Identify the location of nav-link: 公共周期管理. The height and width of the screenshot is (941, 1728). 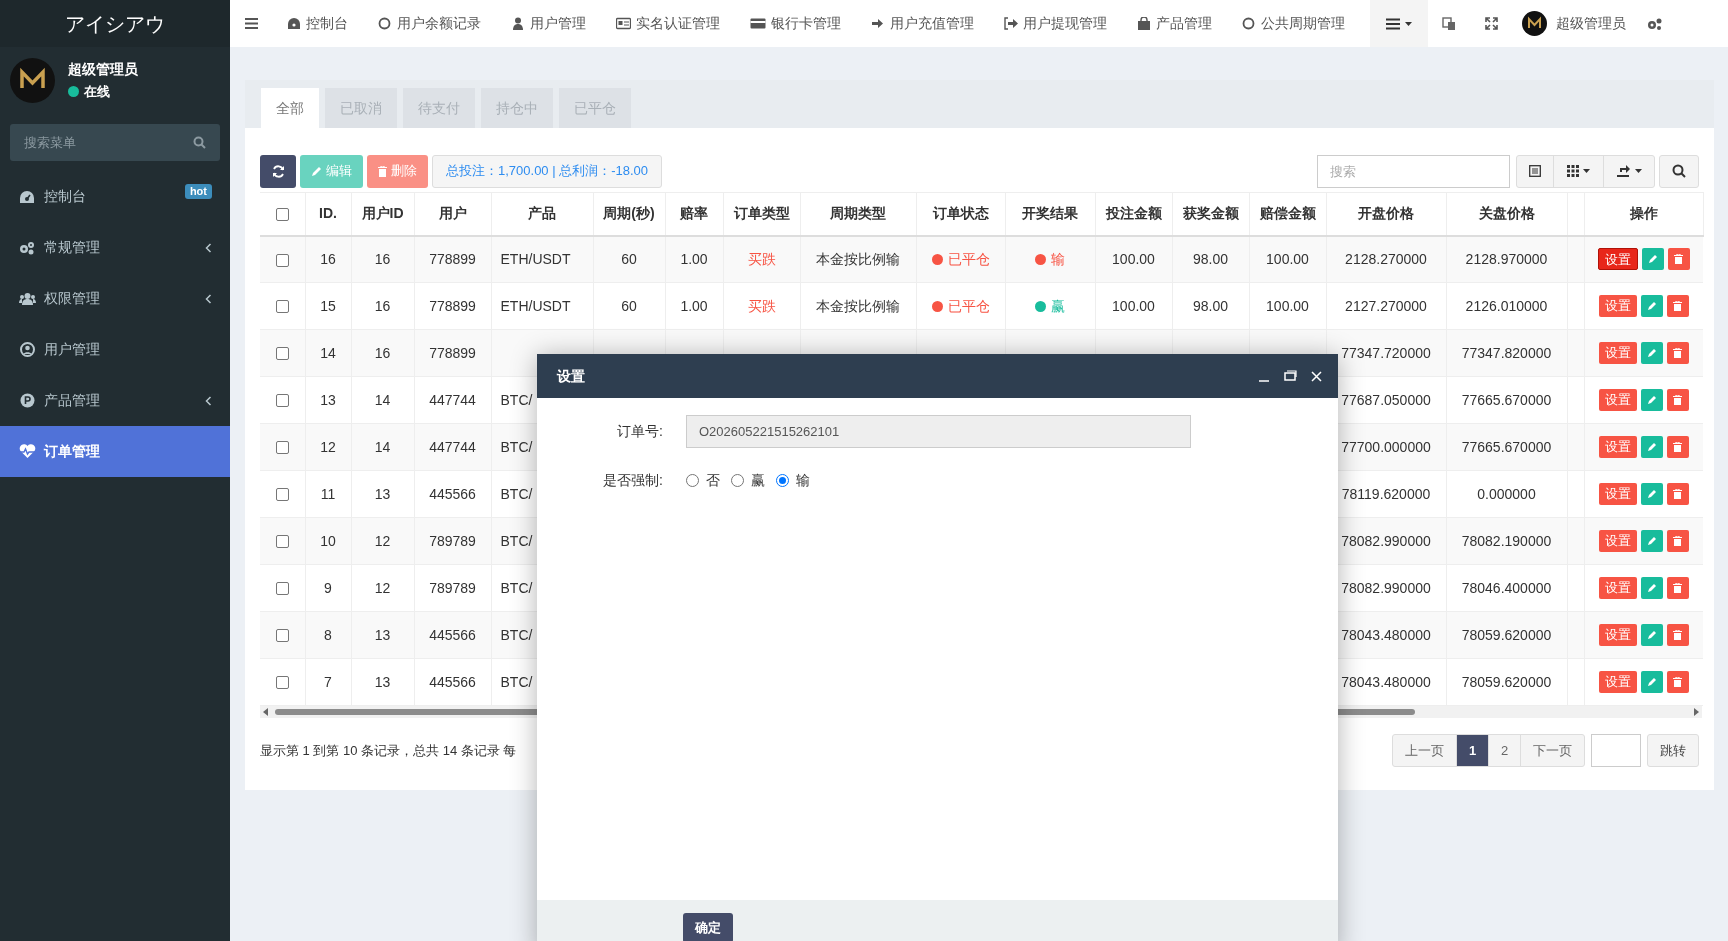
(1293, 23).